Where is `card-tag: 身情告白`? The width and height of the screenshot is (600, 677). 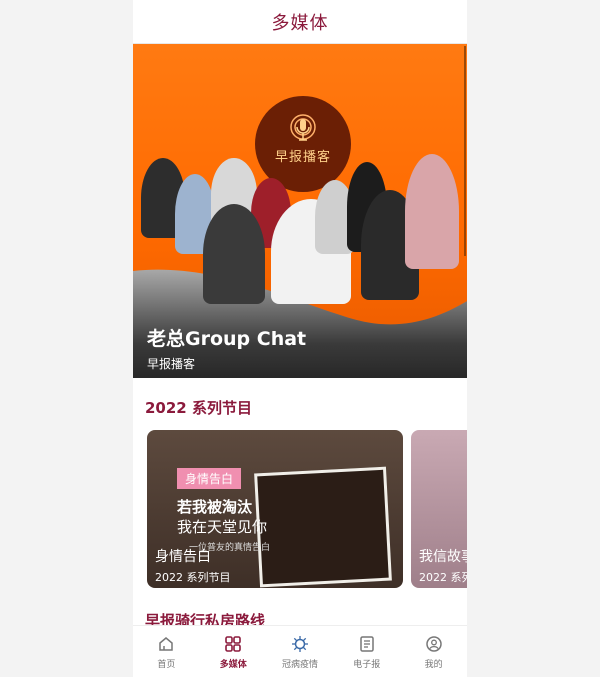 card-tag: 身情告白 is located at coordinates (209, 478).